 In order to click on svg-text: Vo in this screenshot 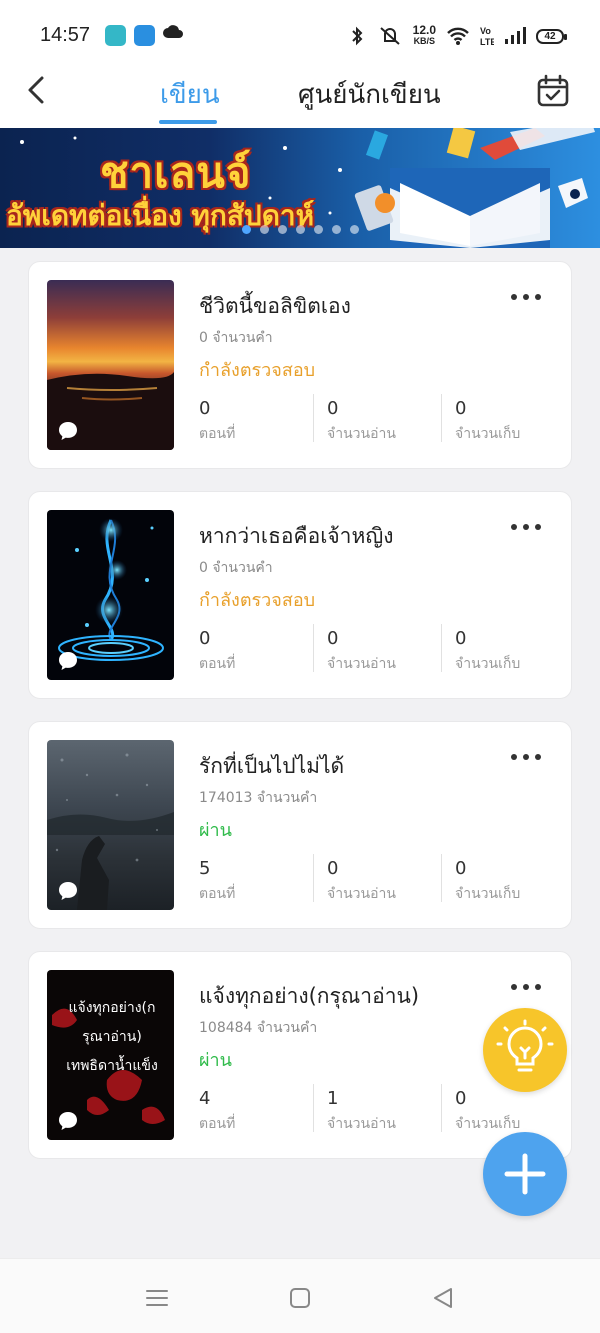, I will do `click(485, 31)`.